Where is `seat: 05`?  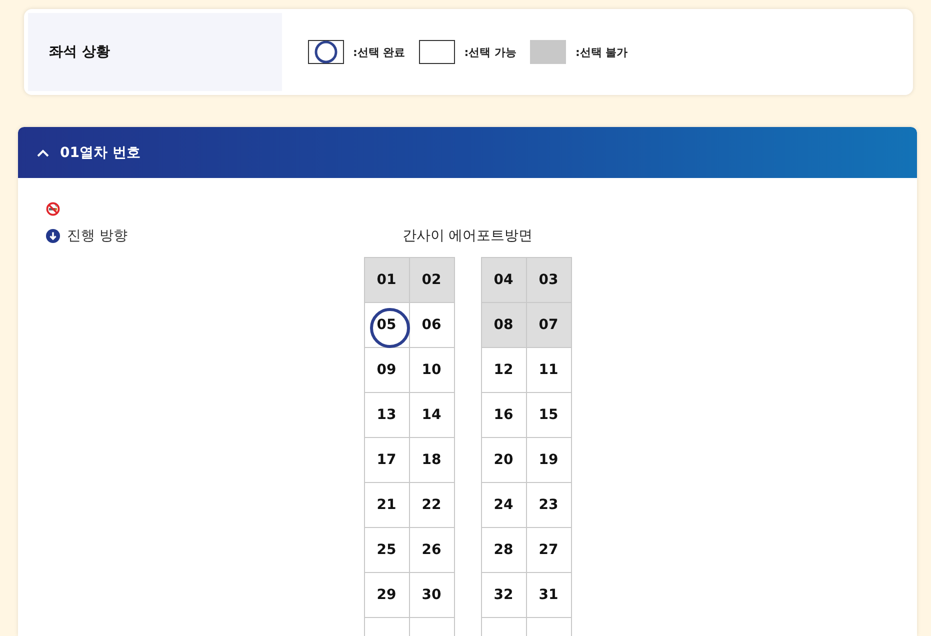 seat: 05 is located at coordinates (387, 325).